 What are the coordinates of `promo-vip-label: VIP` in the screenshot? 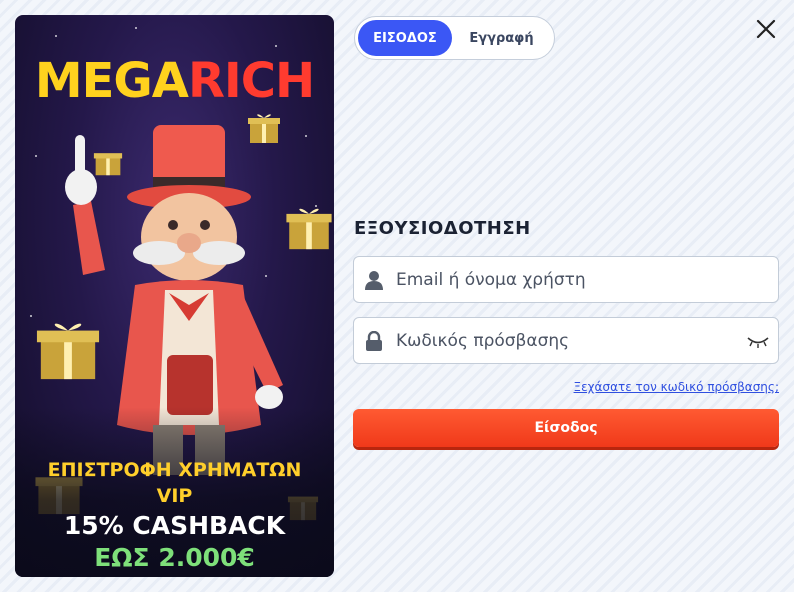 It's located at (174, 496).